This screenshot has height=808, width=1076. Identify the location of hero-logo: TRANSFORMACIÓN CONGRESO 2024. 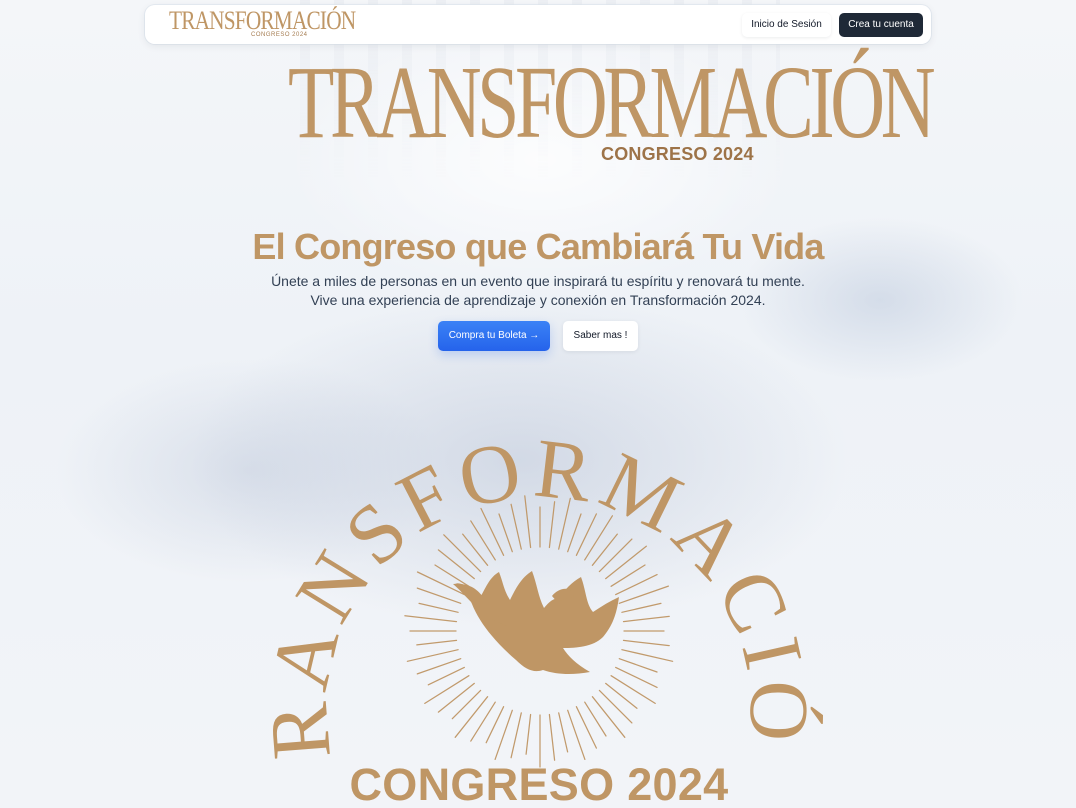
(612, 106).